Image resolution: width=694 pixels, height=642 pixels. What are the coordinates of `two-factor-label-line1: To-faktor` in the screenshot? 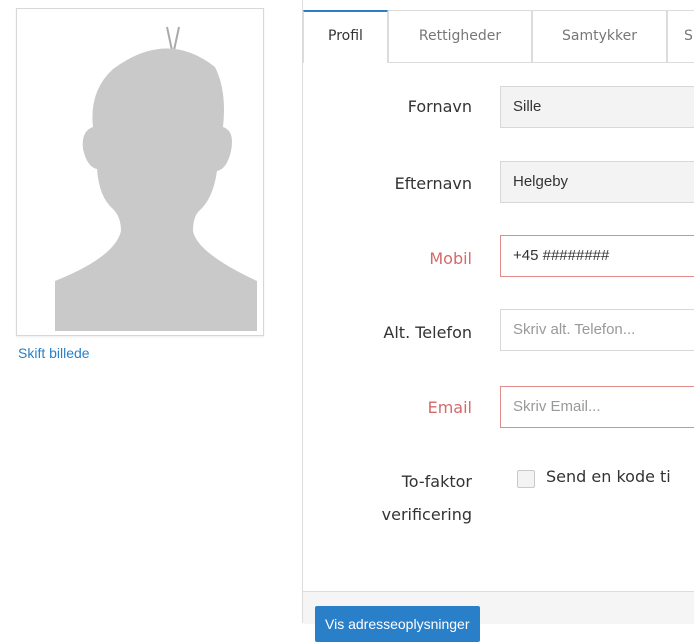 It's located at (436, 481).